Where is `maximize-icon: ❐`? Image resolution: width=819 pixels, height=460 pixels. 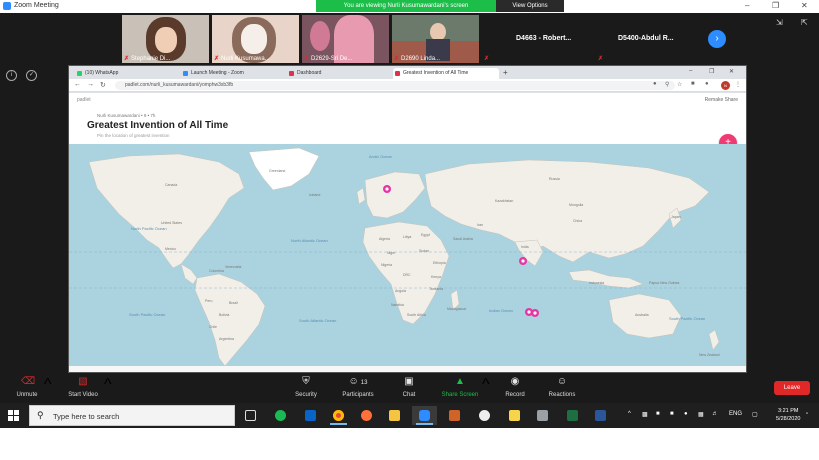 maximize-icon: ❐ is located at coordinates (775, 5).